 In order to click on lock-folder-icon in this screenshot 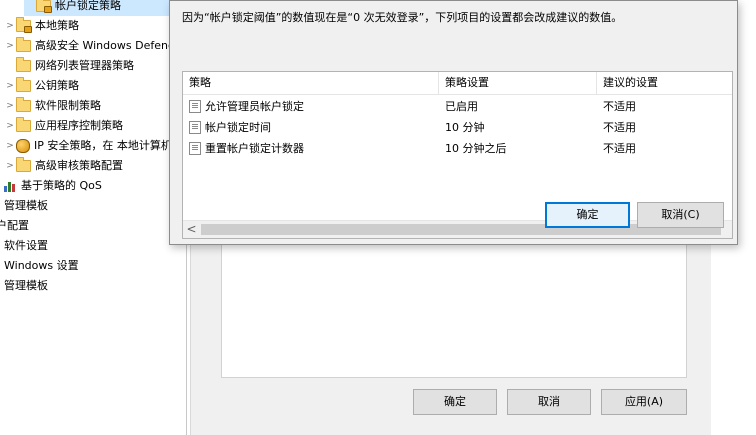, I will do `click(44, 6)`.